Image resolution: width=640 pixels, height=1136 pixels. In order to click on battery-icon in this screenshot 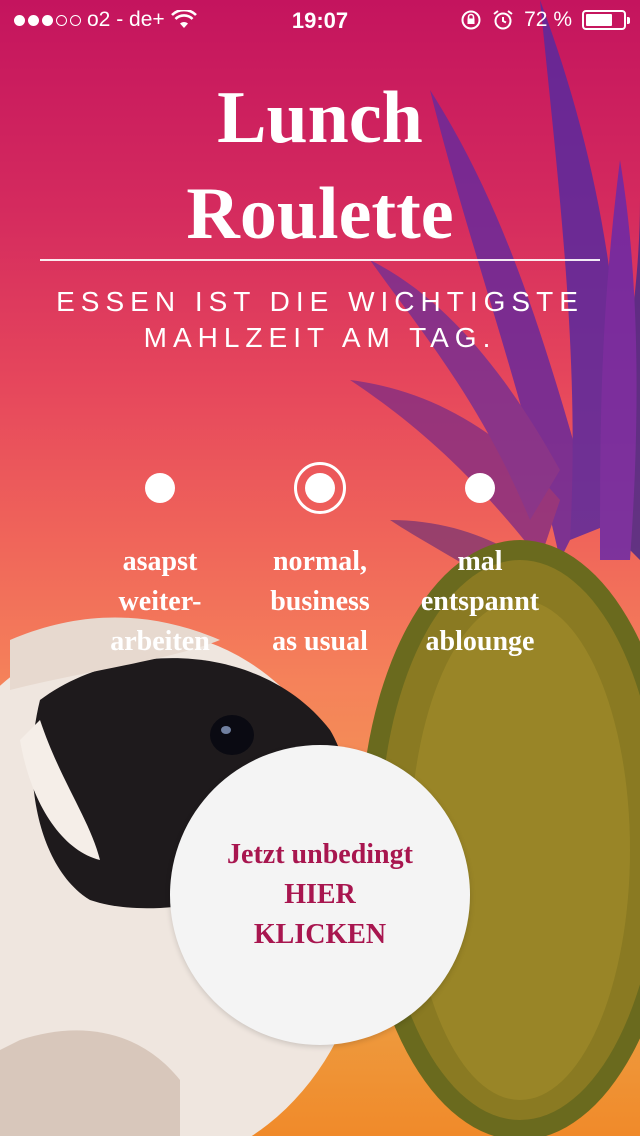, I will do `click(606, 20)`.